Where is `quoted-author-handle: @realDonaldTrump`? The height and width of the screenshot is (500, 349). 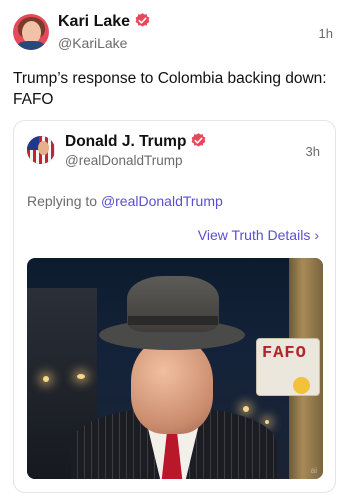 quoted-author-handle: @realDonaldTrump is located at coordinates (124, 160).